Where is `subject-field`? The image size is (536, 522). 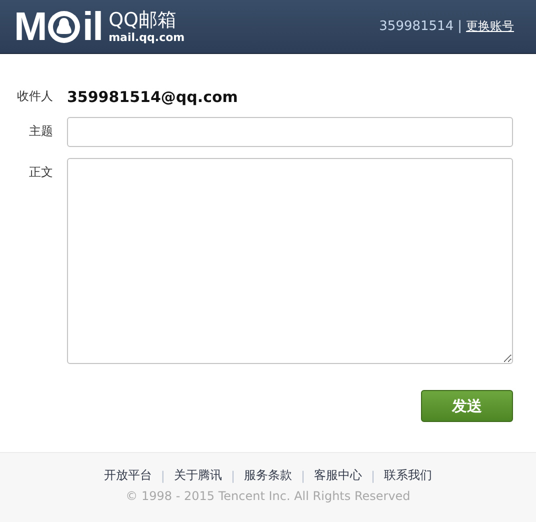
subject-field is located at coordinates (290, 132).